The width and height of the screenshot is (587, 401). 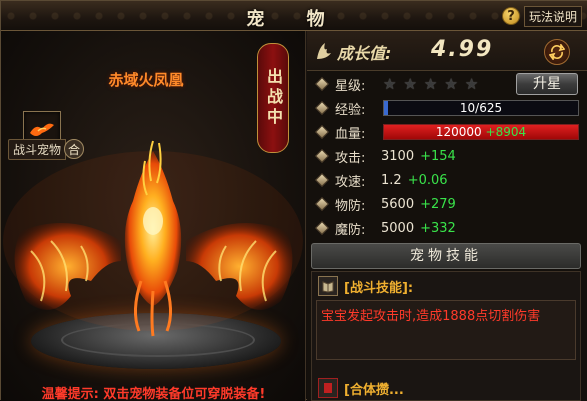 I want to click on upgrade-star-button: 升星, so click(x=547, y=84).